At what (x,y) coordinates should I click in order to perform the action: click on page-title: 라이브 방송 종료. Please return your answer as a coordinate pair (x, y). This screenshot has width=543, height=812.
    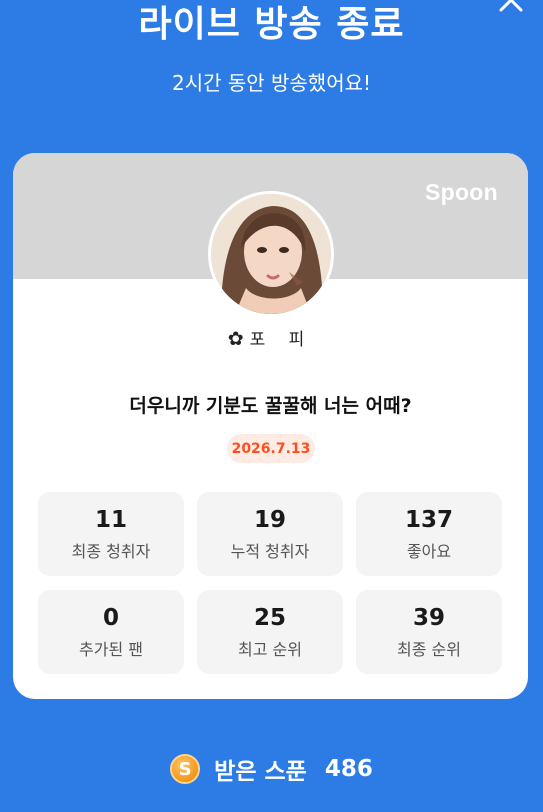
    Looking at the image, I should click on (271, 24).